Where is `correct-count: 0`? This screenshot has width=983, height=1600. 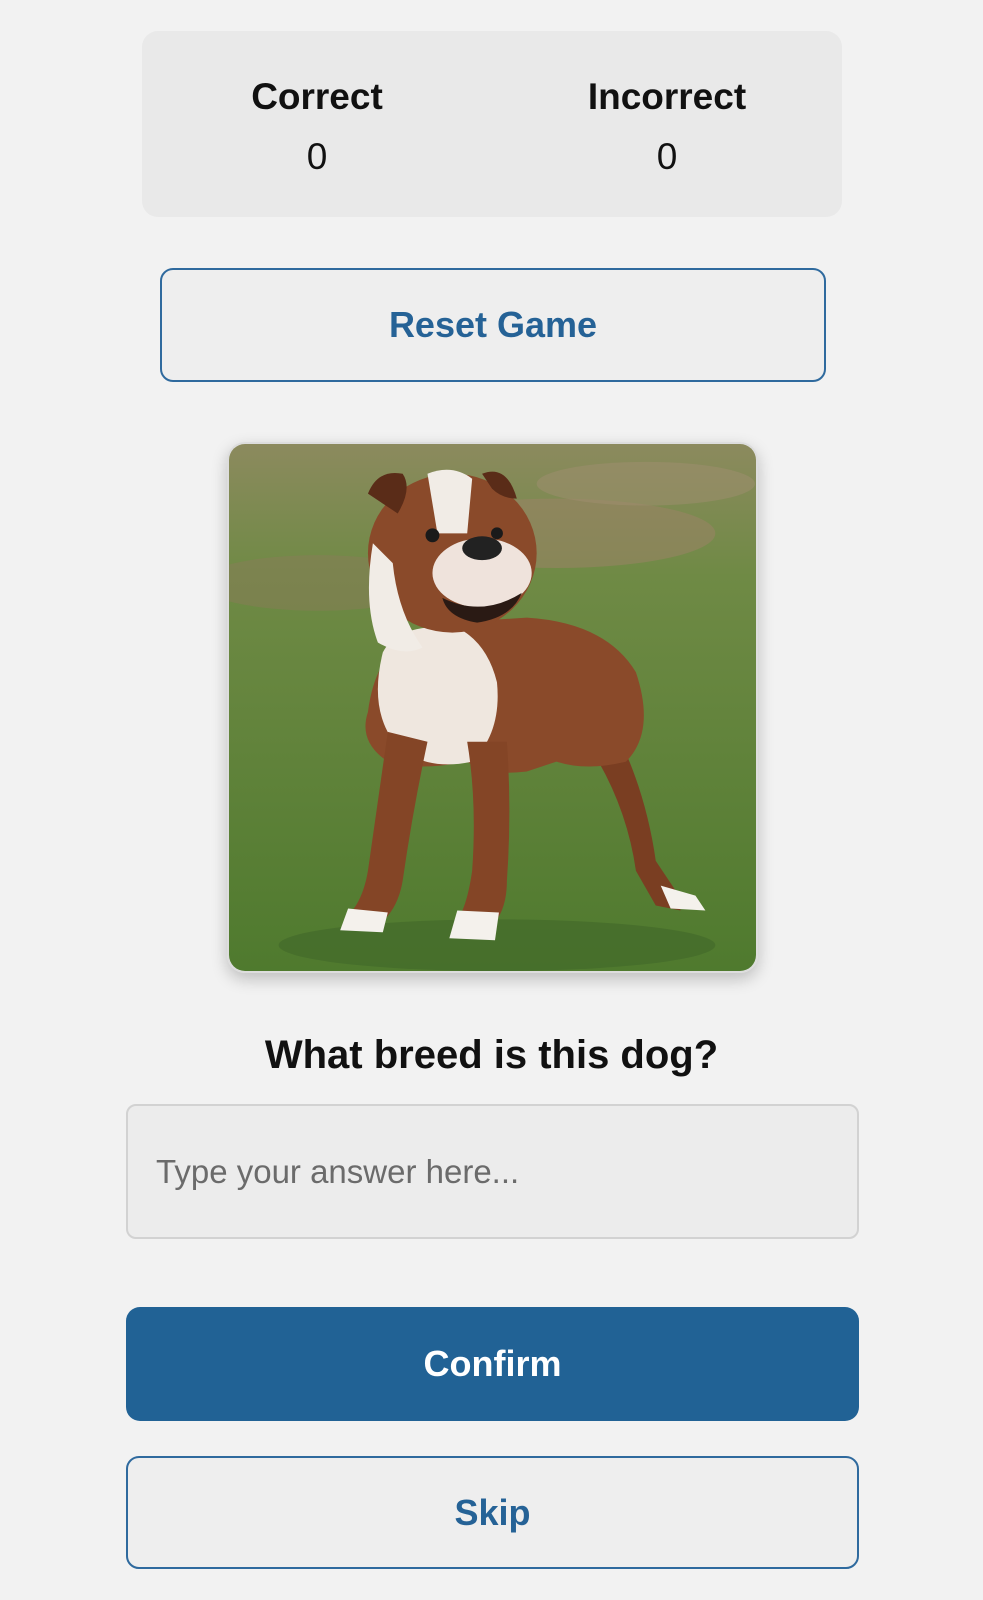 correct-count: 0 is located at coordinates (317, 156).